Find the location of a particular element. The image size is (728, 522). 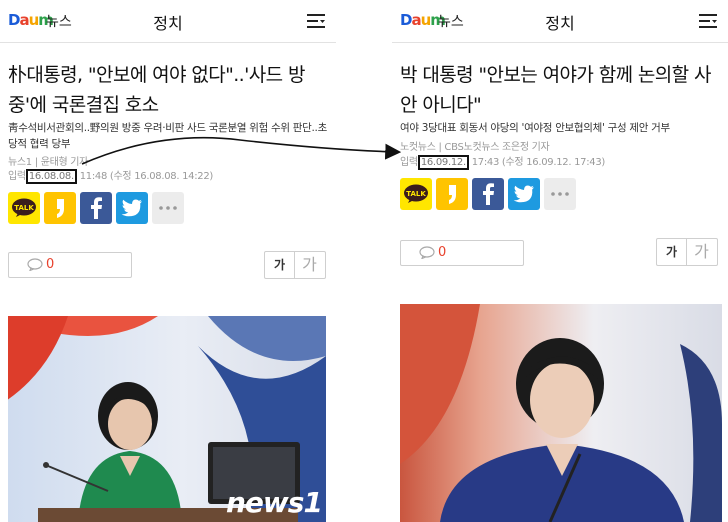

date-highlight-box: 16.09.12. is located at coordinates (443, 162).